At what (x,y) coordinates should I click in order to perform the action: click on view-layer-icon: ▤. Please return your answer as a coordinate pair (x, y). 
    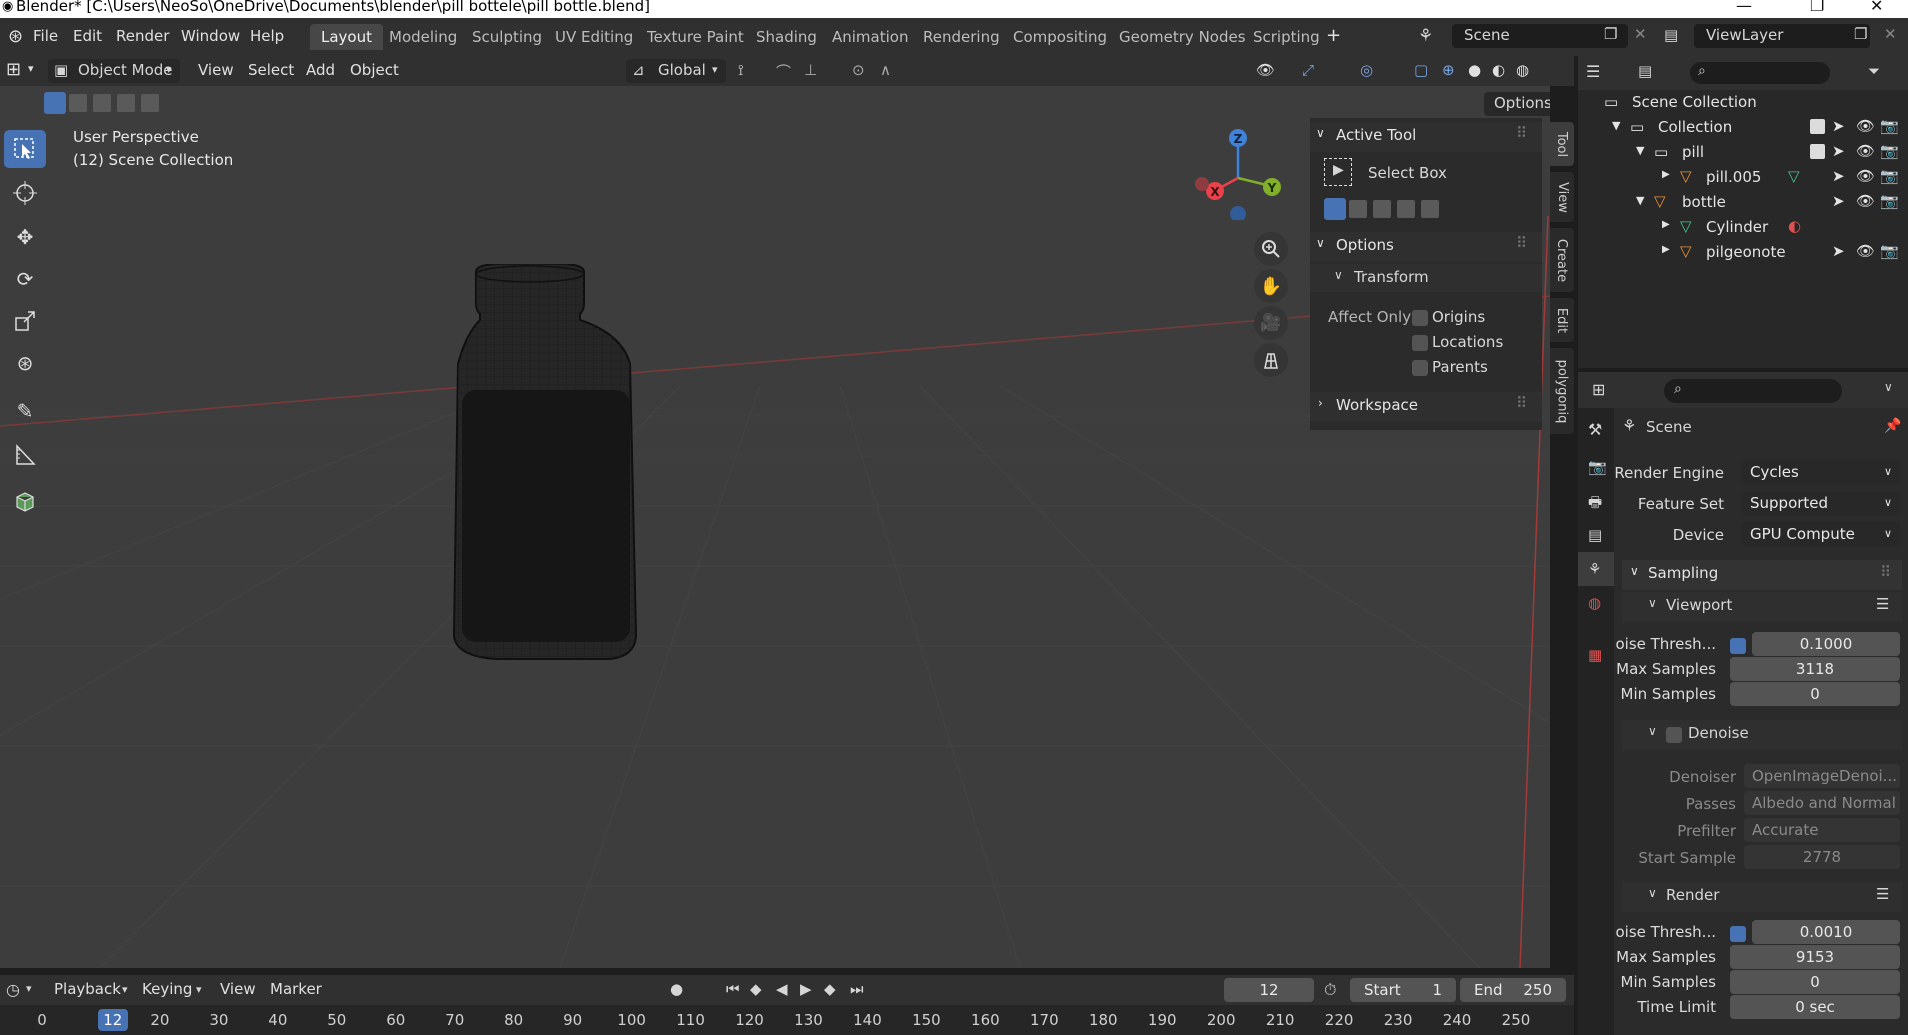
    Looking at the image, I should click on (1671, 35).